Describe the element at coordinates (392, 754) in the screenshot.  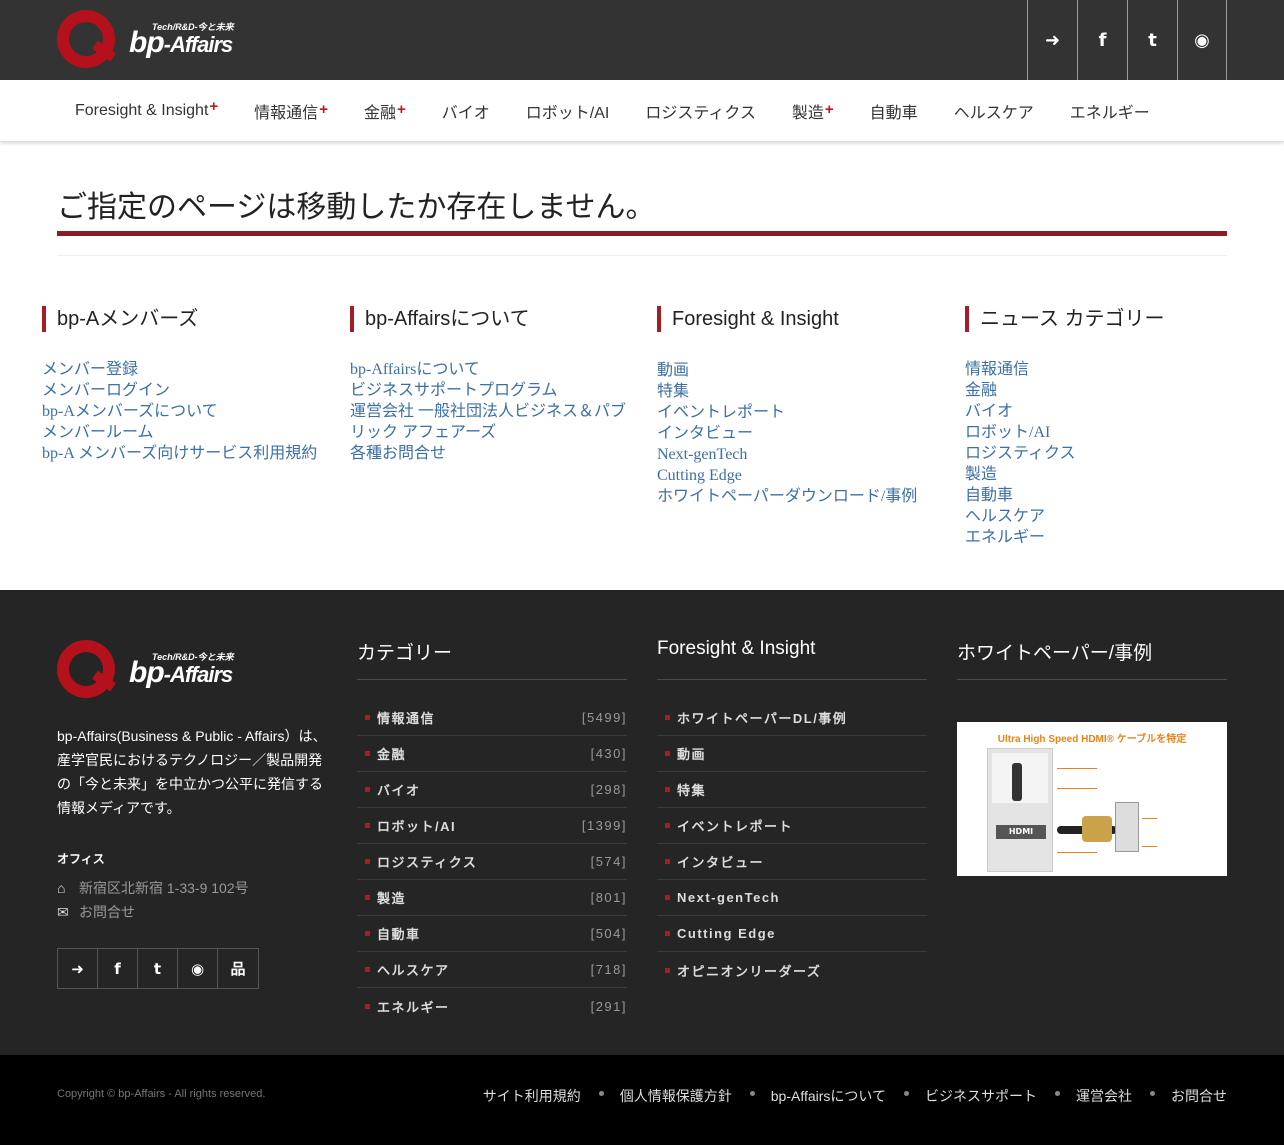
I see `category-label: 金融` at that location.